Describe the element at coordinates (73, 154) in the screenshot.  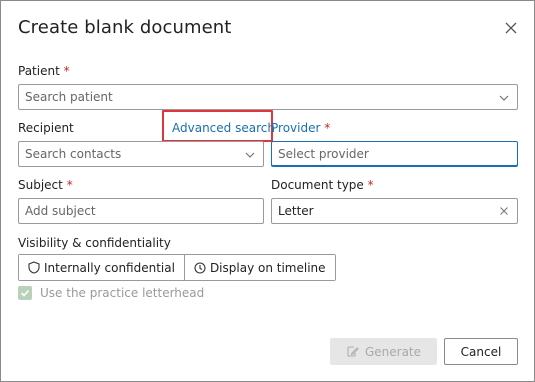
I see `recipient-placeholder: Search contacts` at that location.